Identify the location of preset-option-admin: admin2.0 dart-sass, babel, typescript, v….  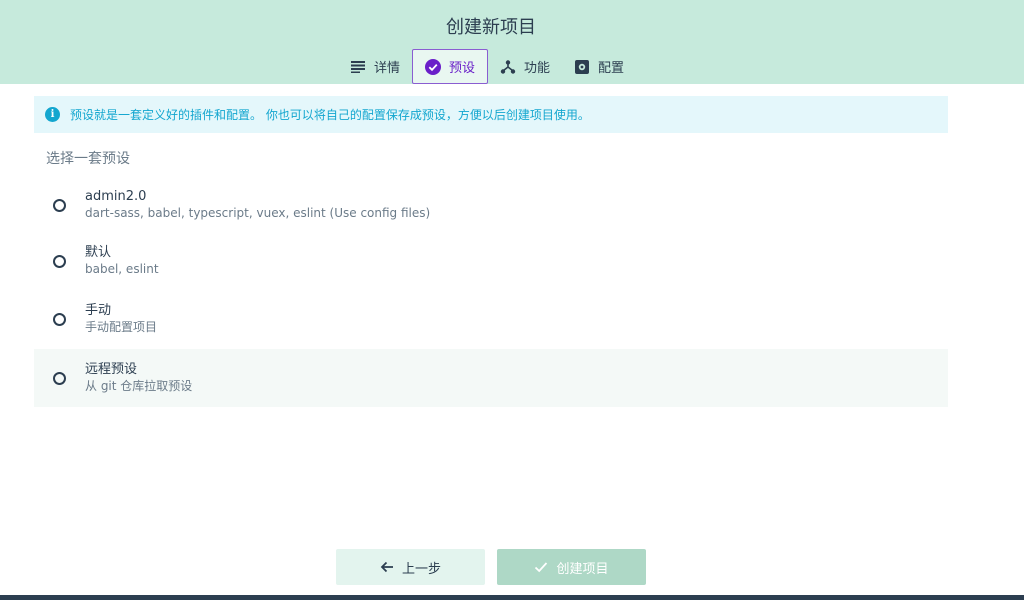
(491, 205).